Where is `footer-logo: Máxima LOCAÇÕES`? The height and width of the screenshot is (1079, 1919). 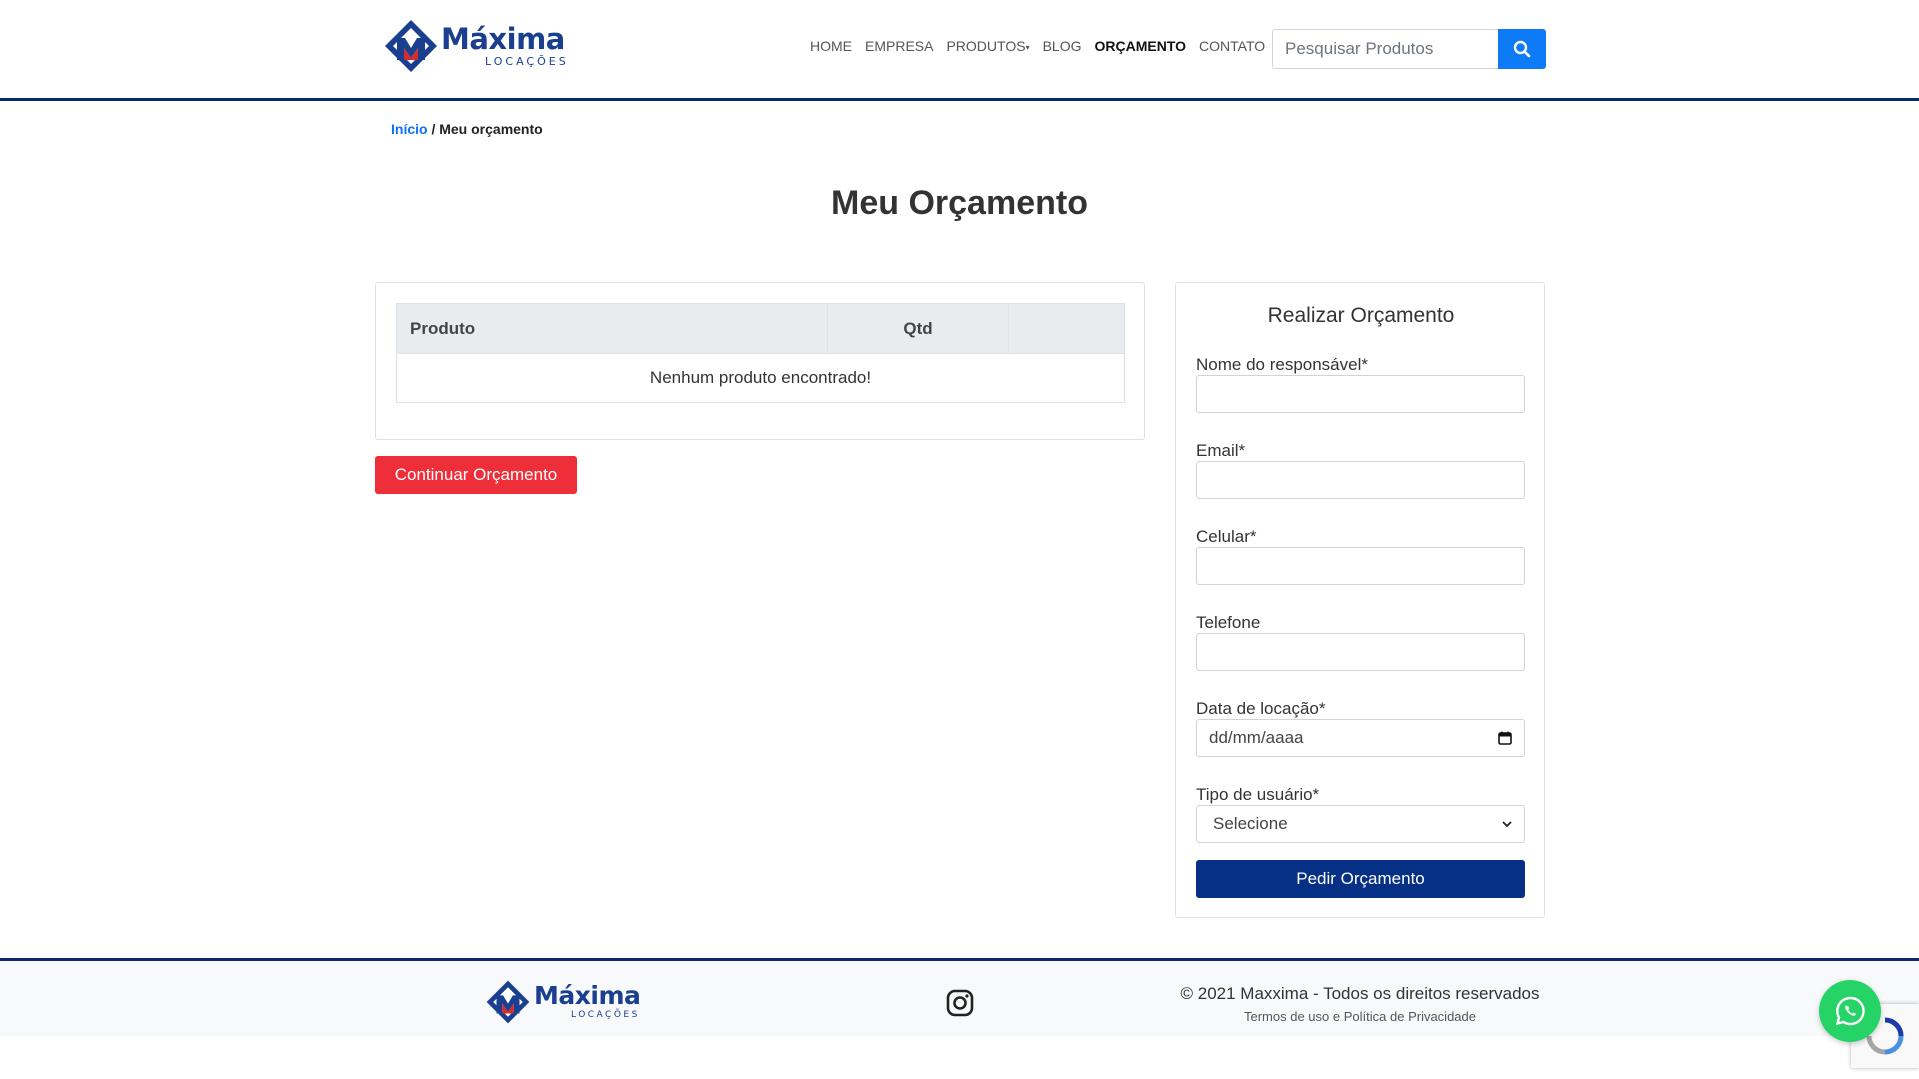 footer-logo: Máxima LOCAÇÕES is located at coordinates (563, 1002).